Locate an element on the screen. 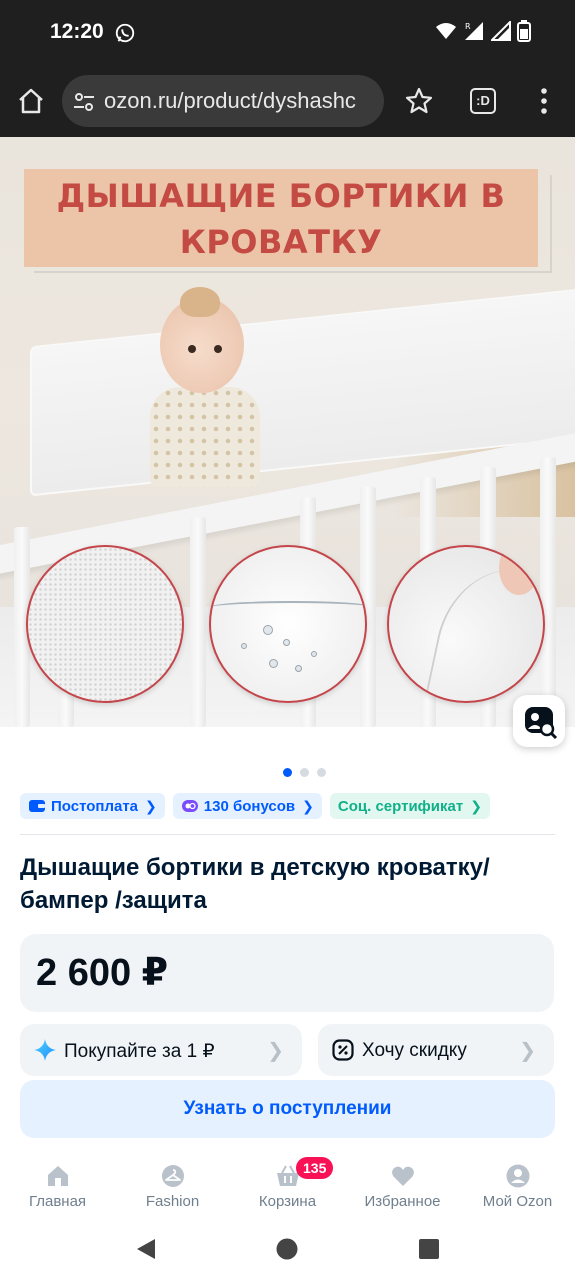 The height and width of the screenshot is (1280, 575). system-navigation is located at coordinates (287, 1248).